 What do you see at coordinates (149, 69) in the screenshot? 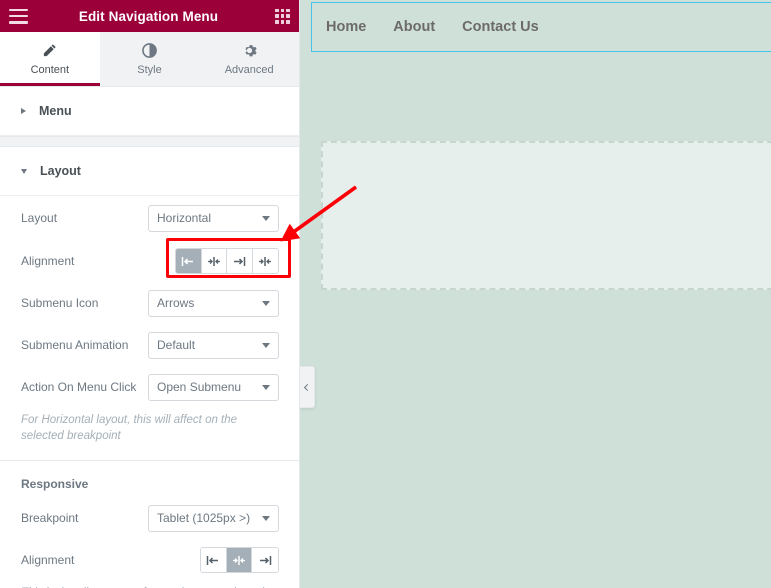
I see `tab-style-label: Style` at bounding box center [149, 69].